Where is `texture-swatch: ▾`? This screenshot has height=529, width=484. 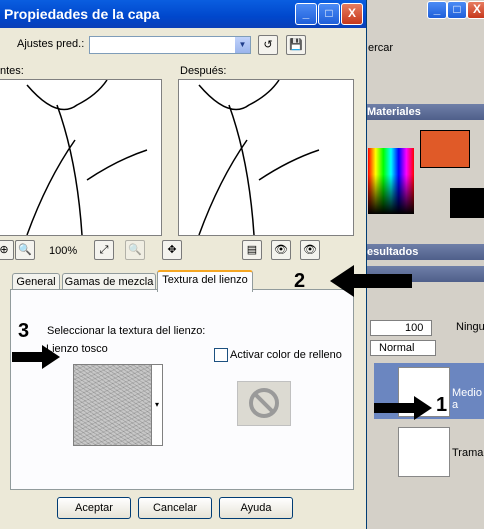
texture-swatch: ▾ is located at coordinates (118, 405).